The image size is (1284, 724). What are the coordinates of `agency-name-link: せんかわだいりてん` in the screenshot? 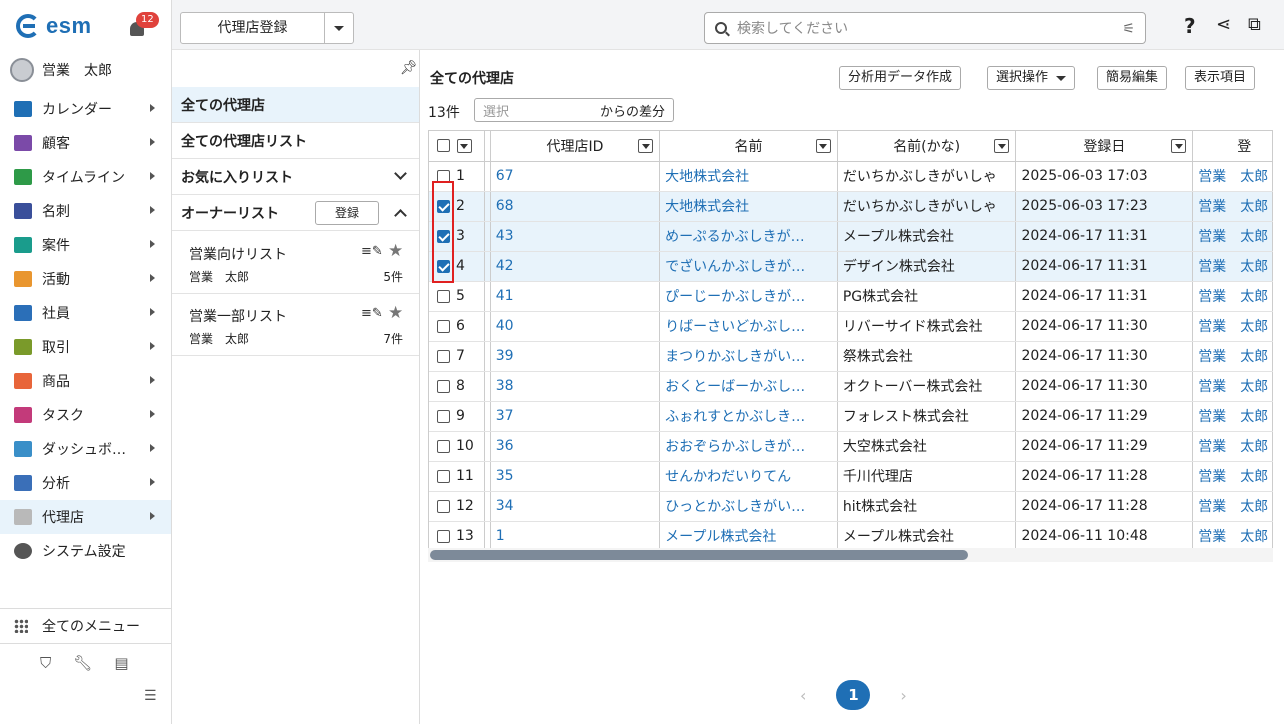 It's located at (728, 477).